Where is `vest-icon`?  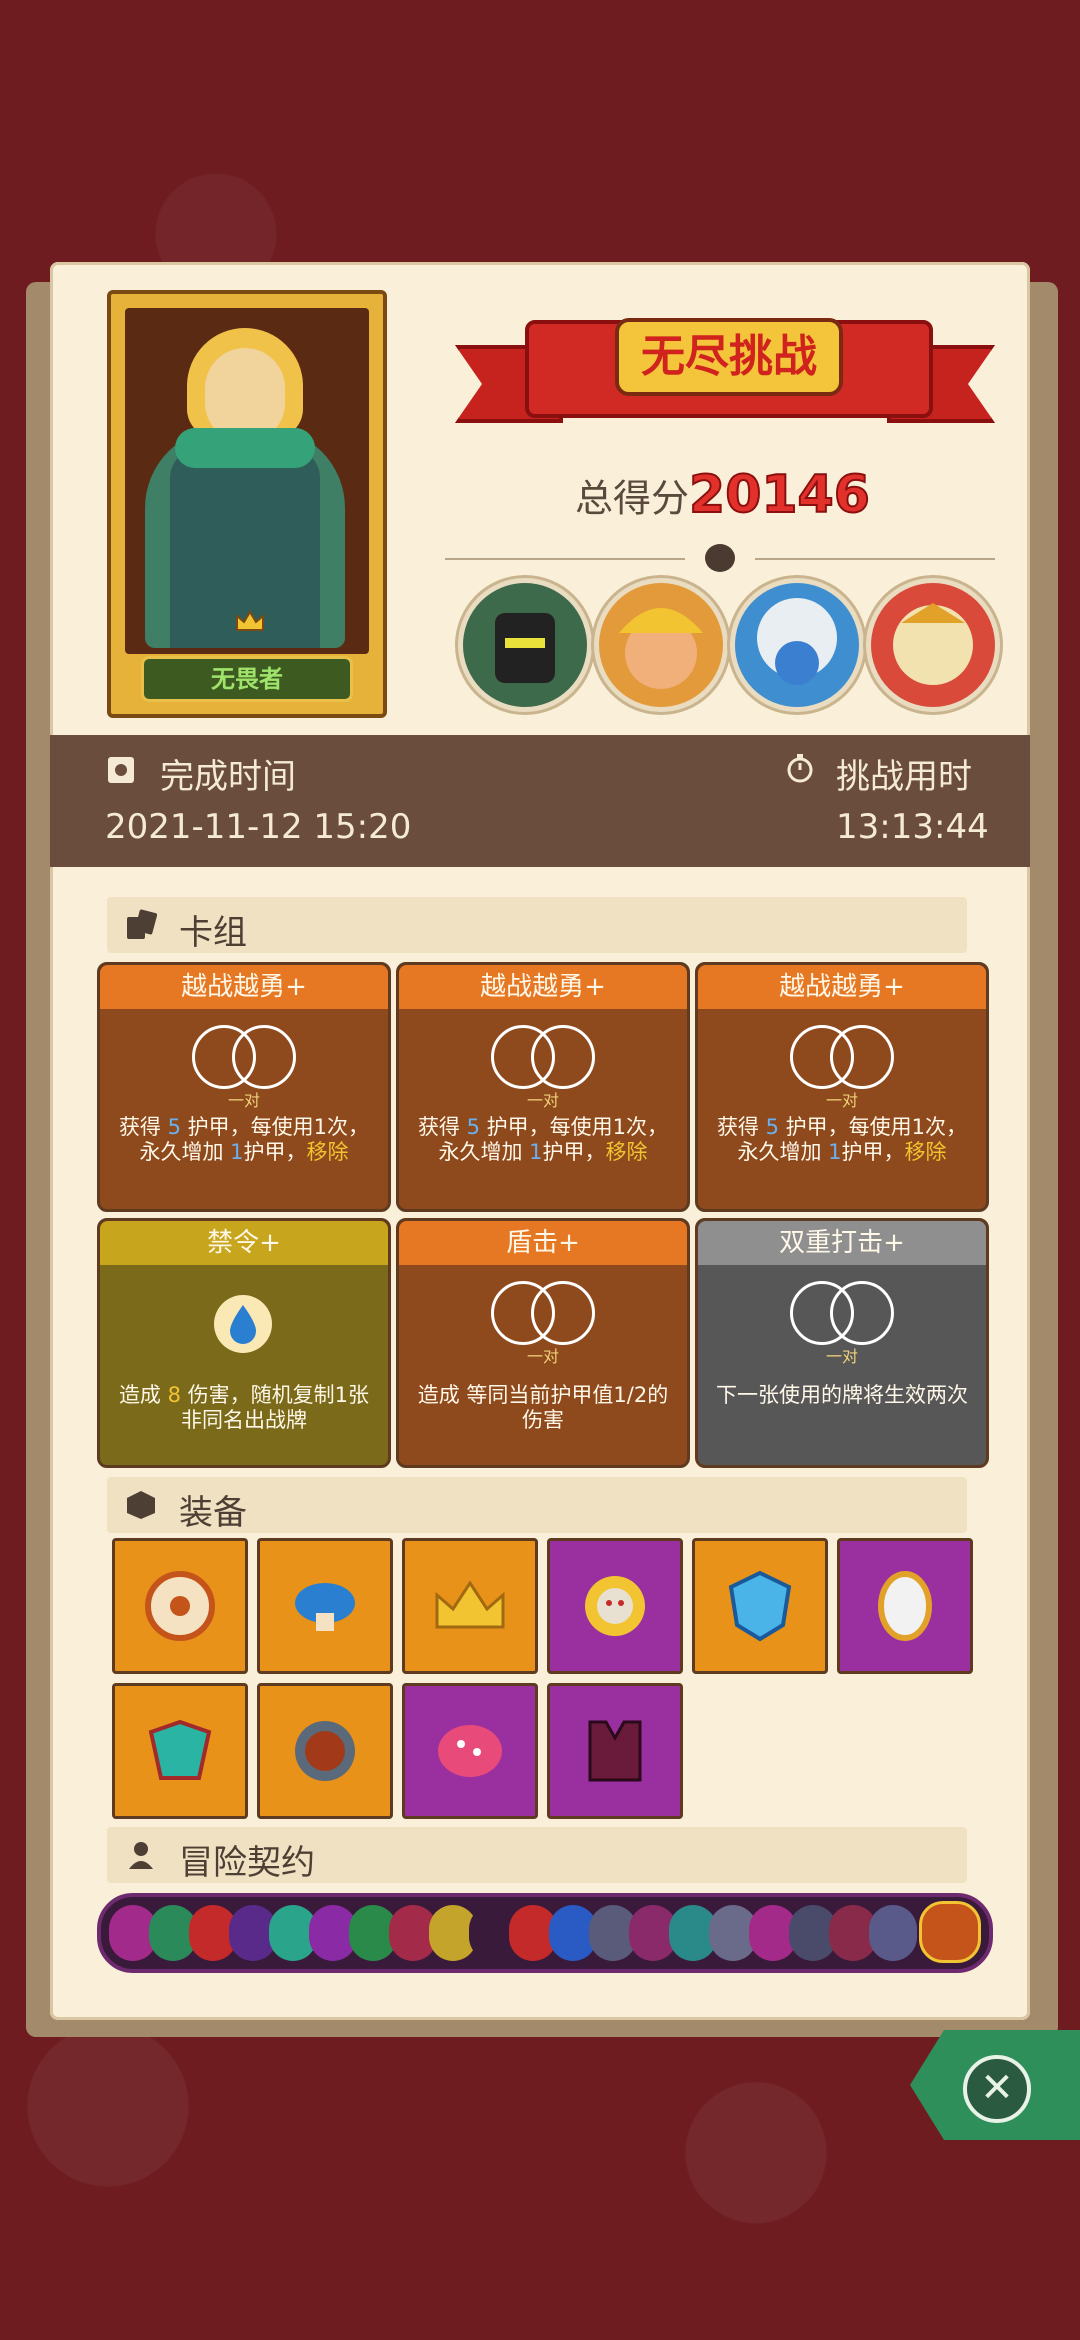
vest-icon is located at coordinates (615, 1751).